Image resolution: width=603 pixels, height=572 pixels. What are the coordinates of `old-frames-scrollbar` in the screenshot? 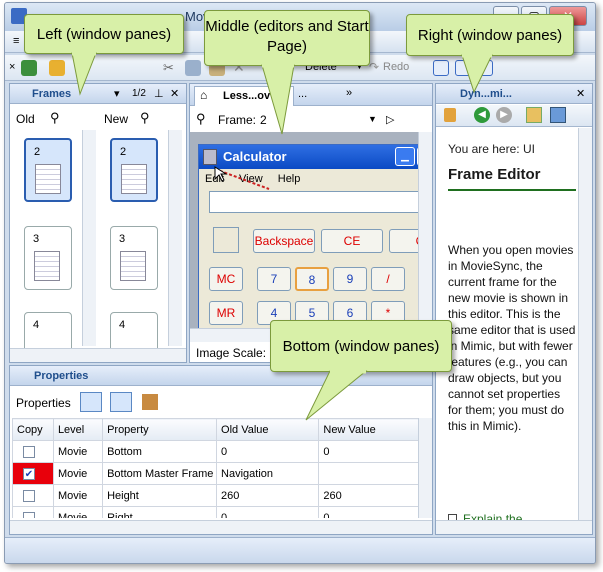 It's located at (89, 238).